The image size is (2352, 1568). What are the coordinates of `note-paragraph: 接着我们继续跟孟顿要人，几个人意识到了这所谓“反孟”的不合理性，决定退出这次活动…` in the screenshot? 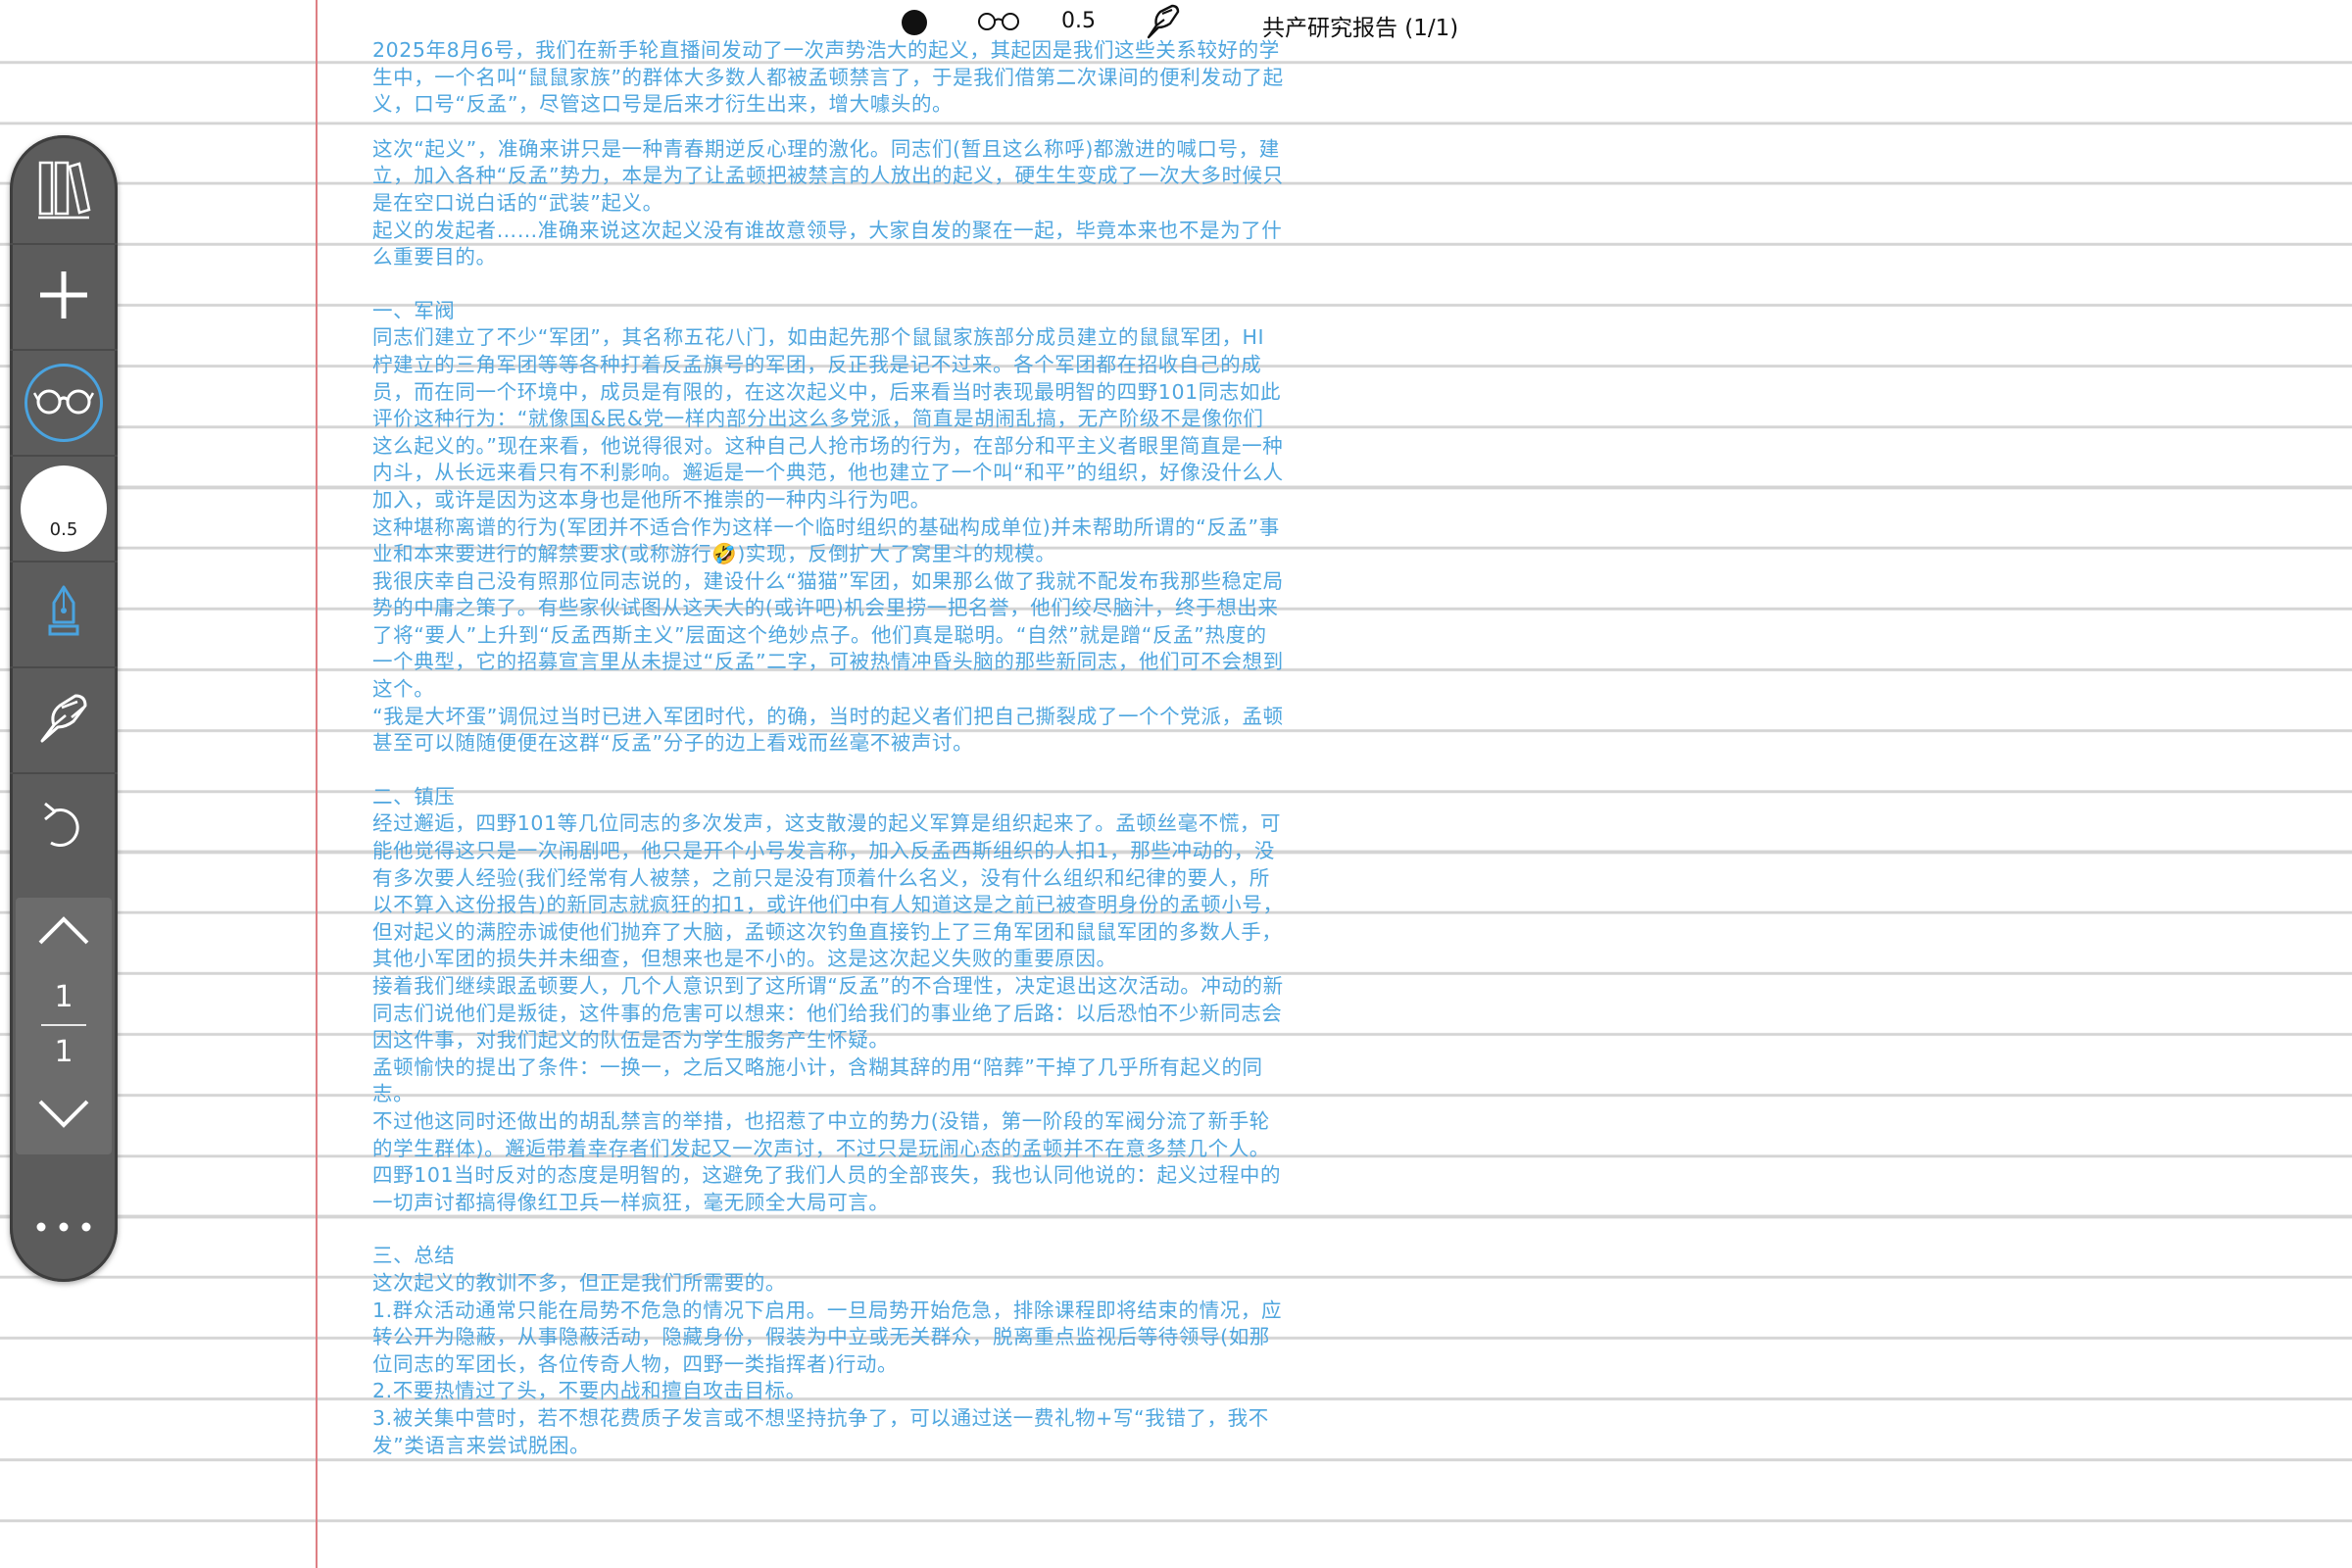 It's located at (828, 1013).